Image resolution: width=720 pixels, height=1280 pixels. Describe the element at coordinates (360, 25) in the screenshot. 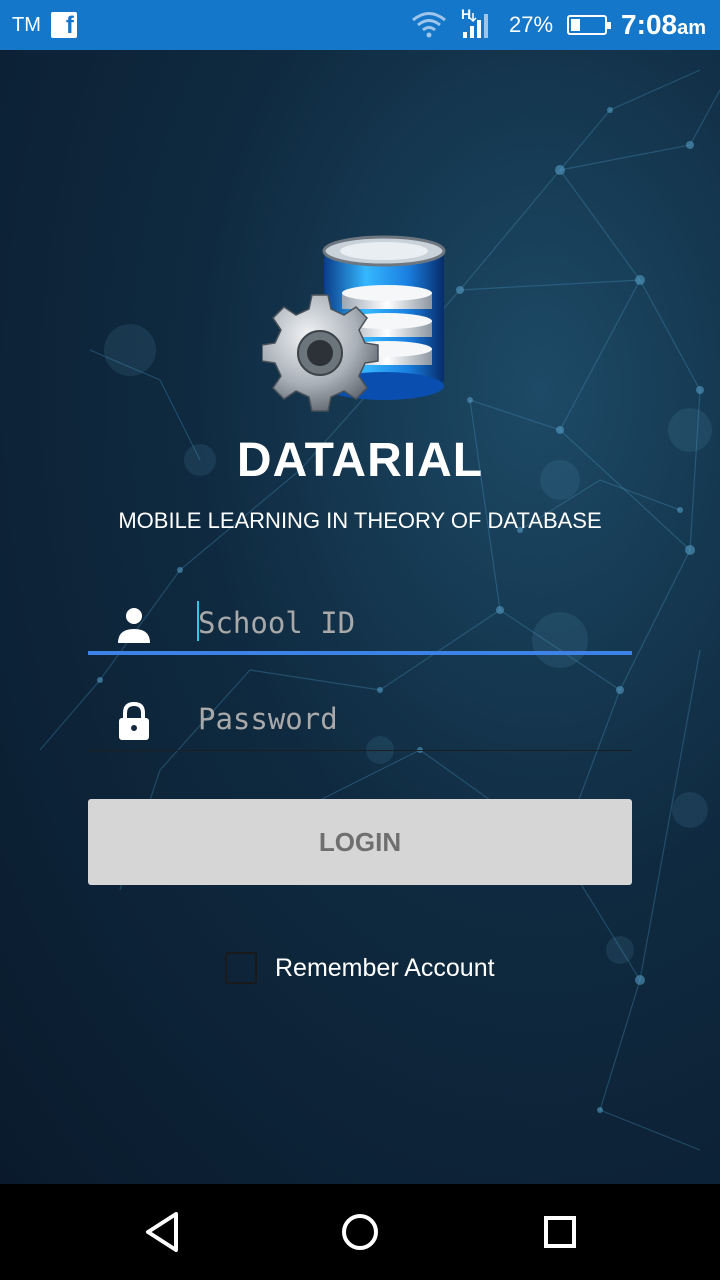

I see `status-bar: TM f H 27% 7:08am` at that location.